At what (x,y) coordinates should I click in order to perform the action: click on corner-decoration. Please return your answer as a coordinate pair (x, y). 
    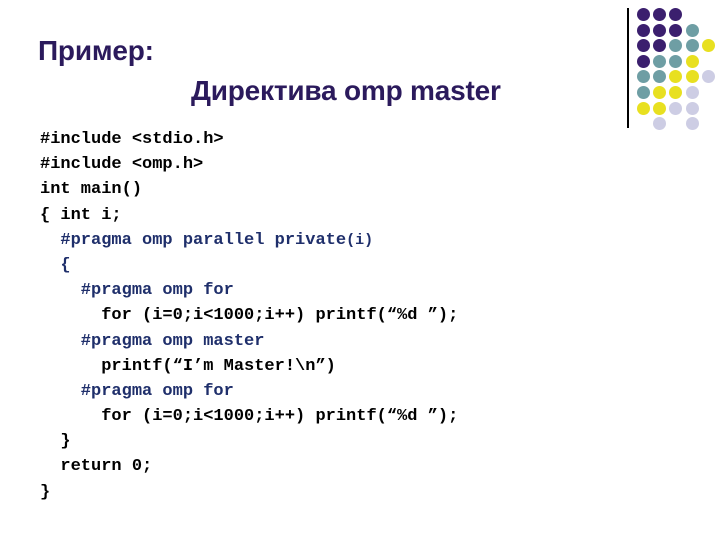
    Looking at the image, I should click on (667, 66).